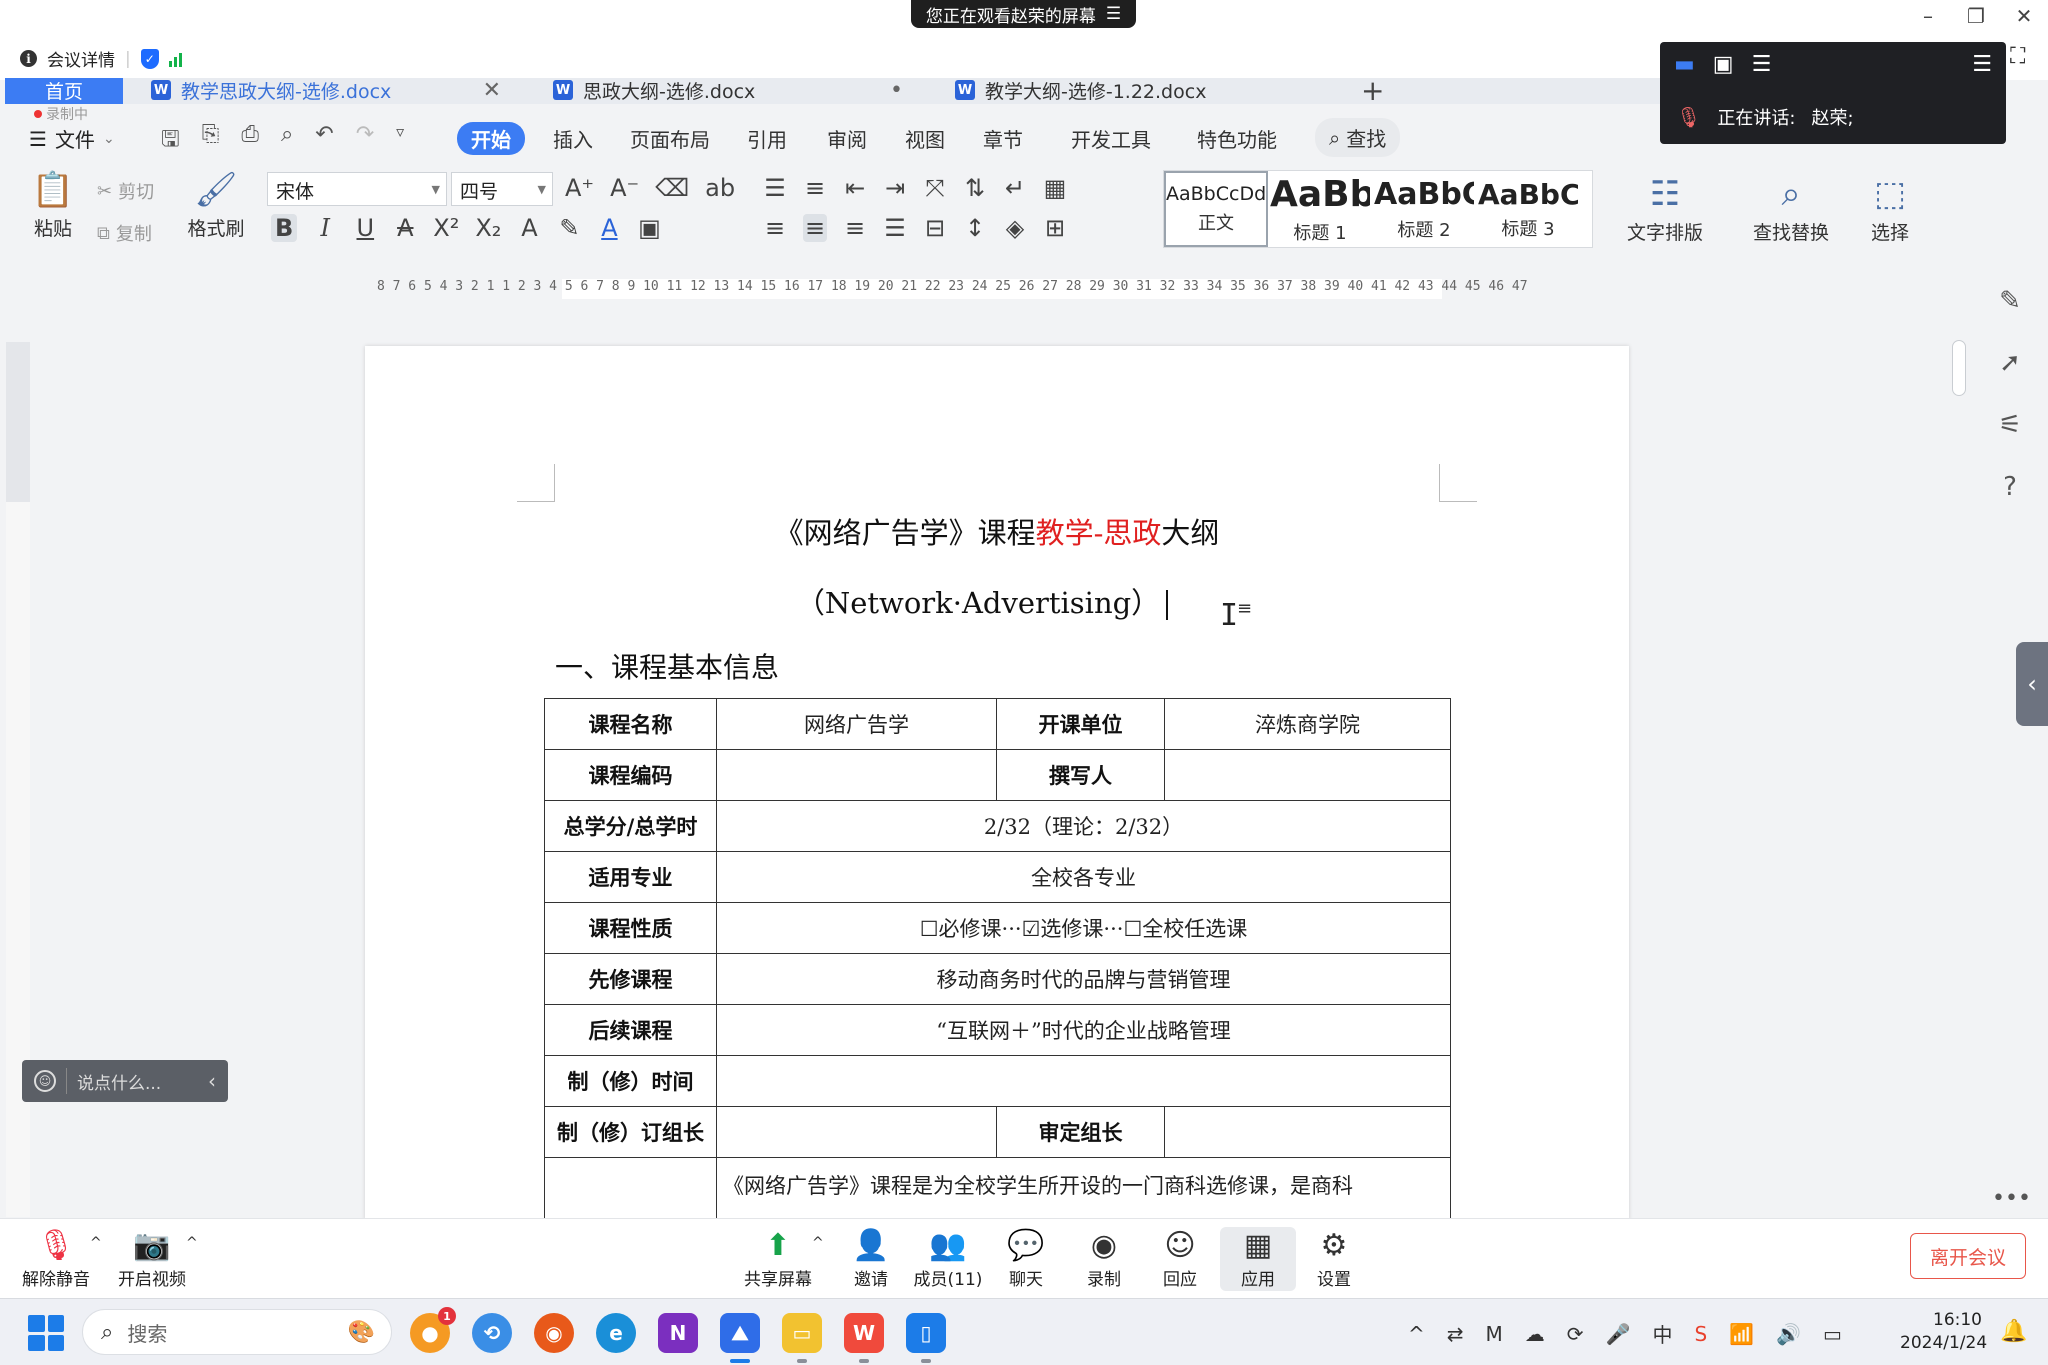  I want to click on table-cell: 撰写人, so click(1080, 775).